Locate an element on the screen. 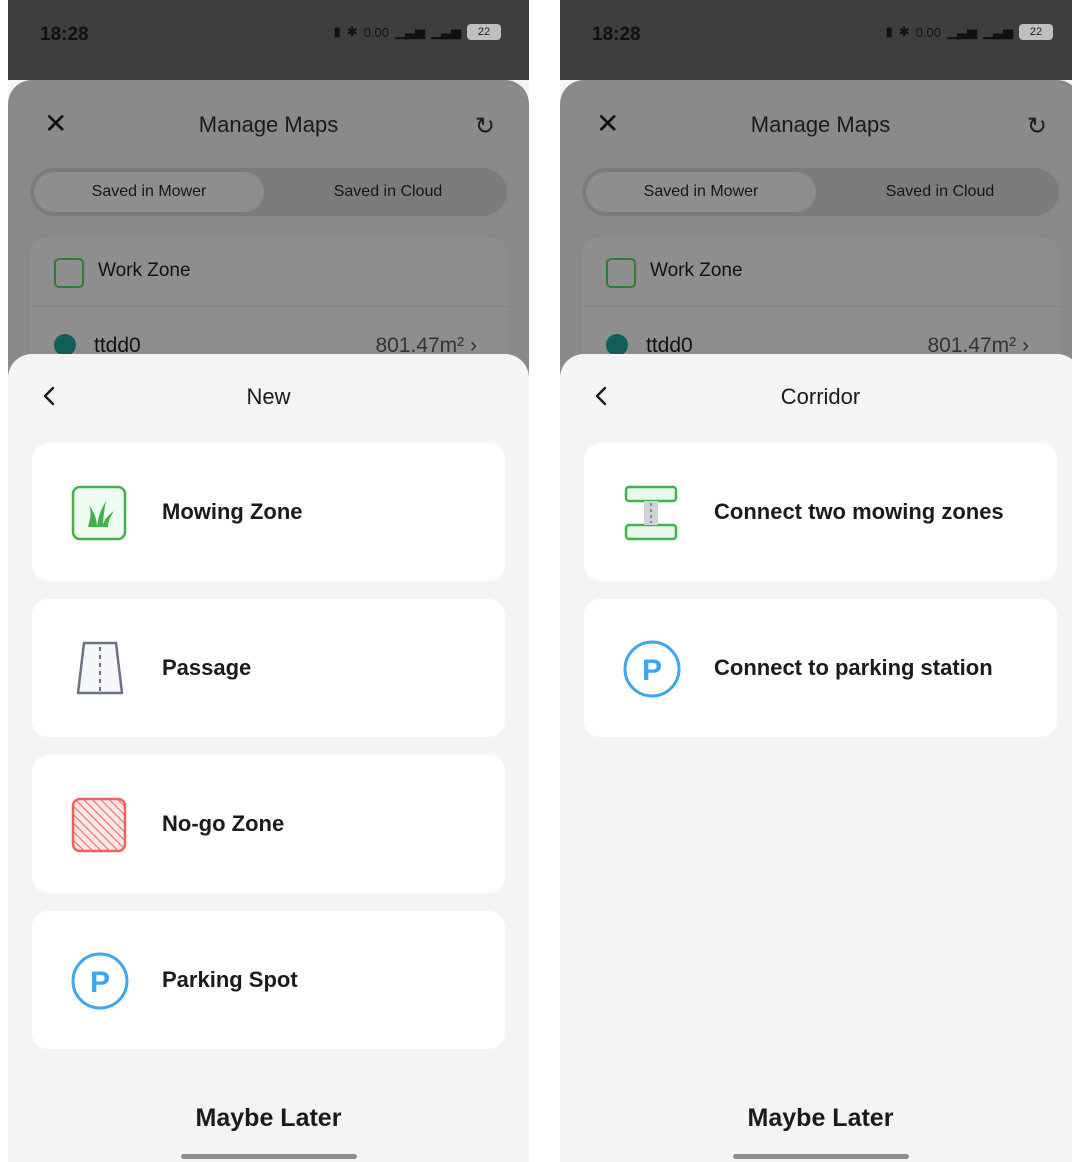  option-label: Mowing Zone is located at coordinates (232, 511).